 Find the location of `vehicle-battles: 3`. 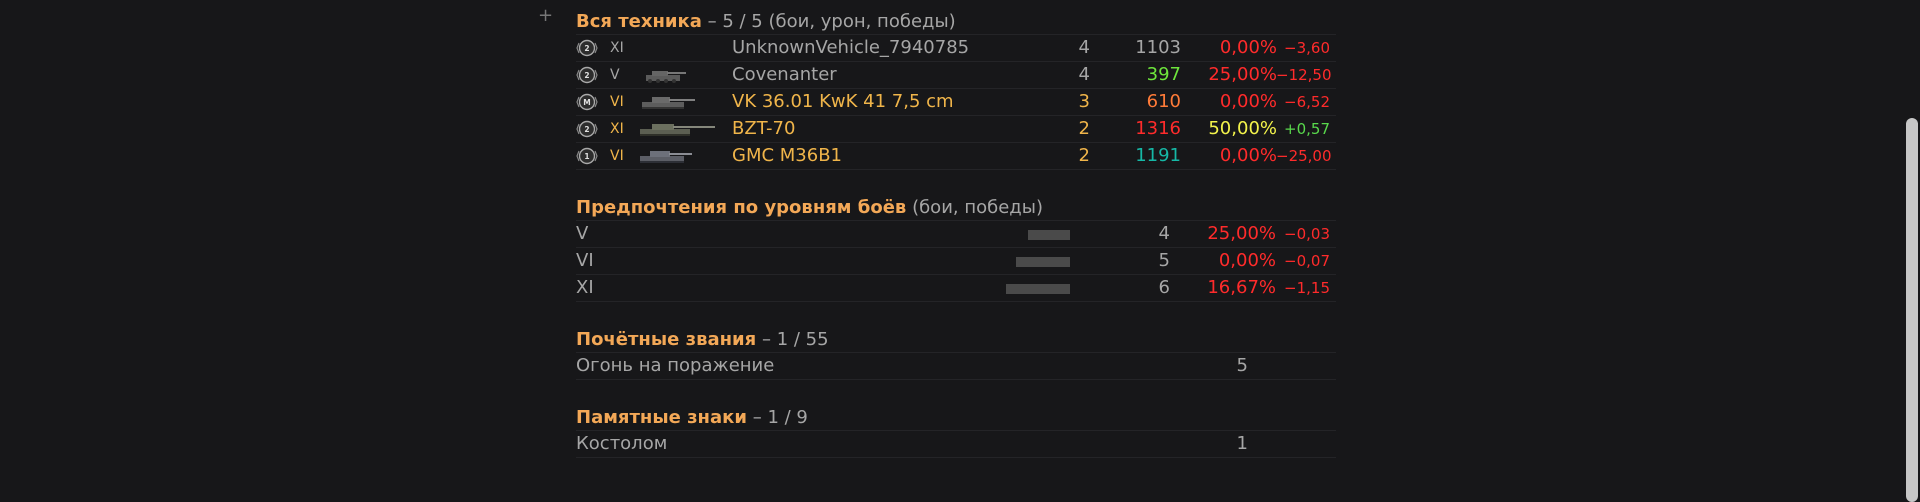

vehicle-battles: 3 is located at coordinates (1084, 101).